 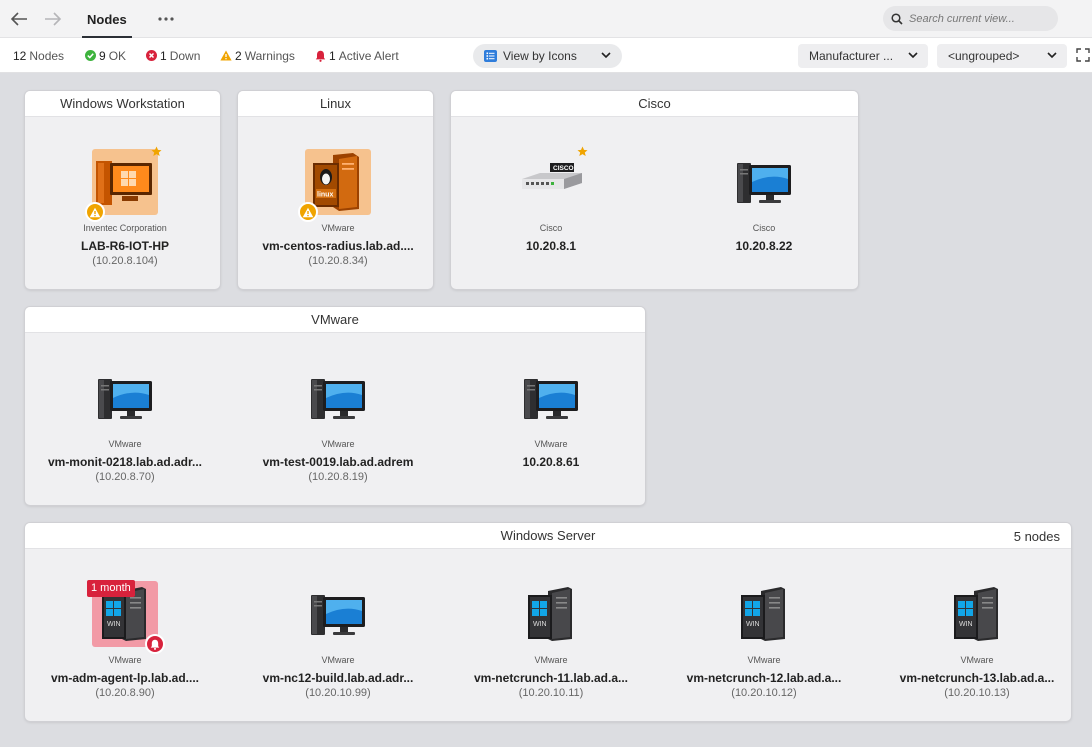 I want to click on search-box, so click(x=970, y=18).